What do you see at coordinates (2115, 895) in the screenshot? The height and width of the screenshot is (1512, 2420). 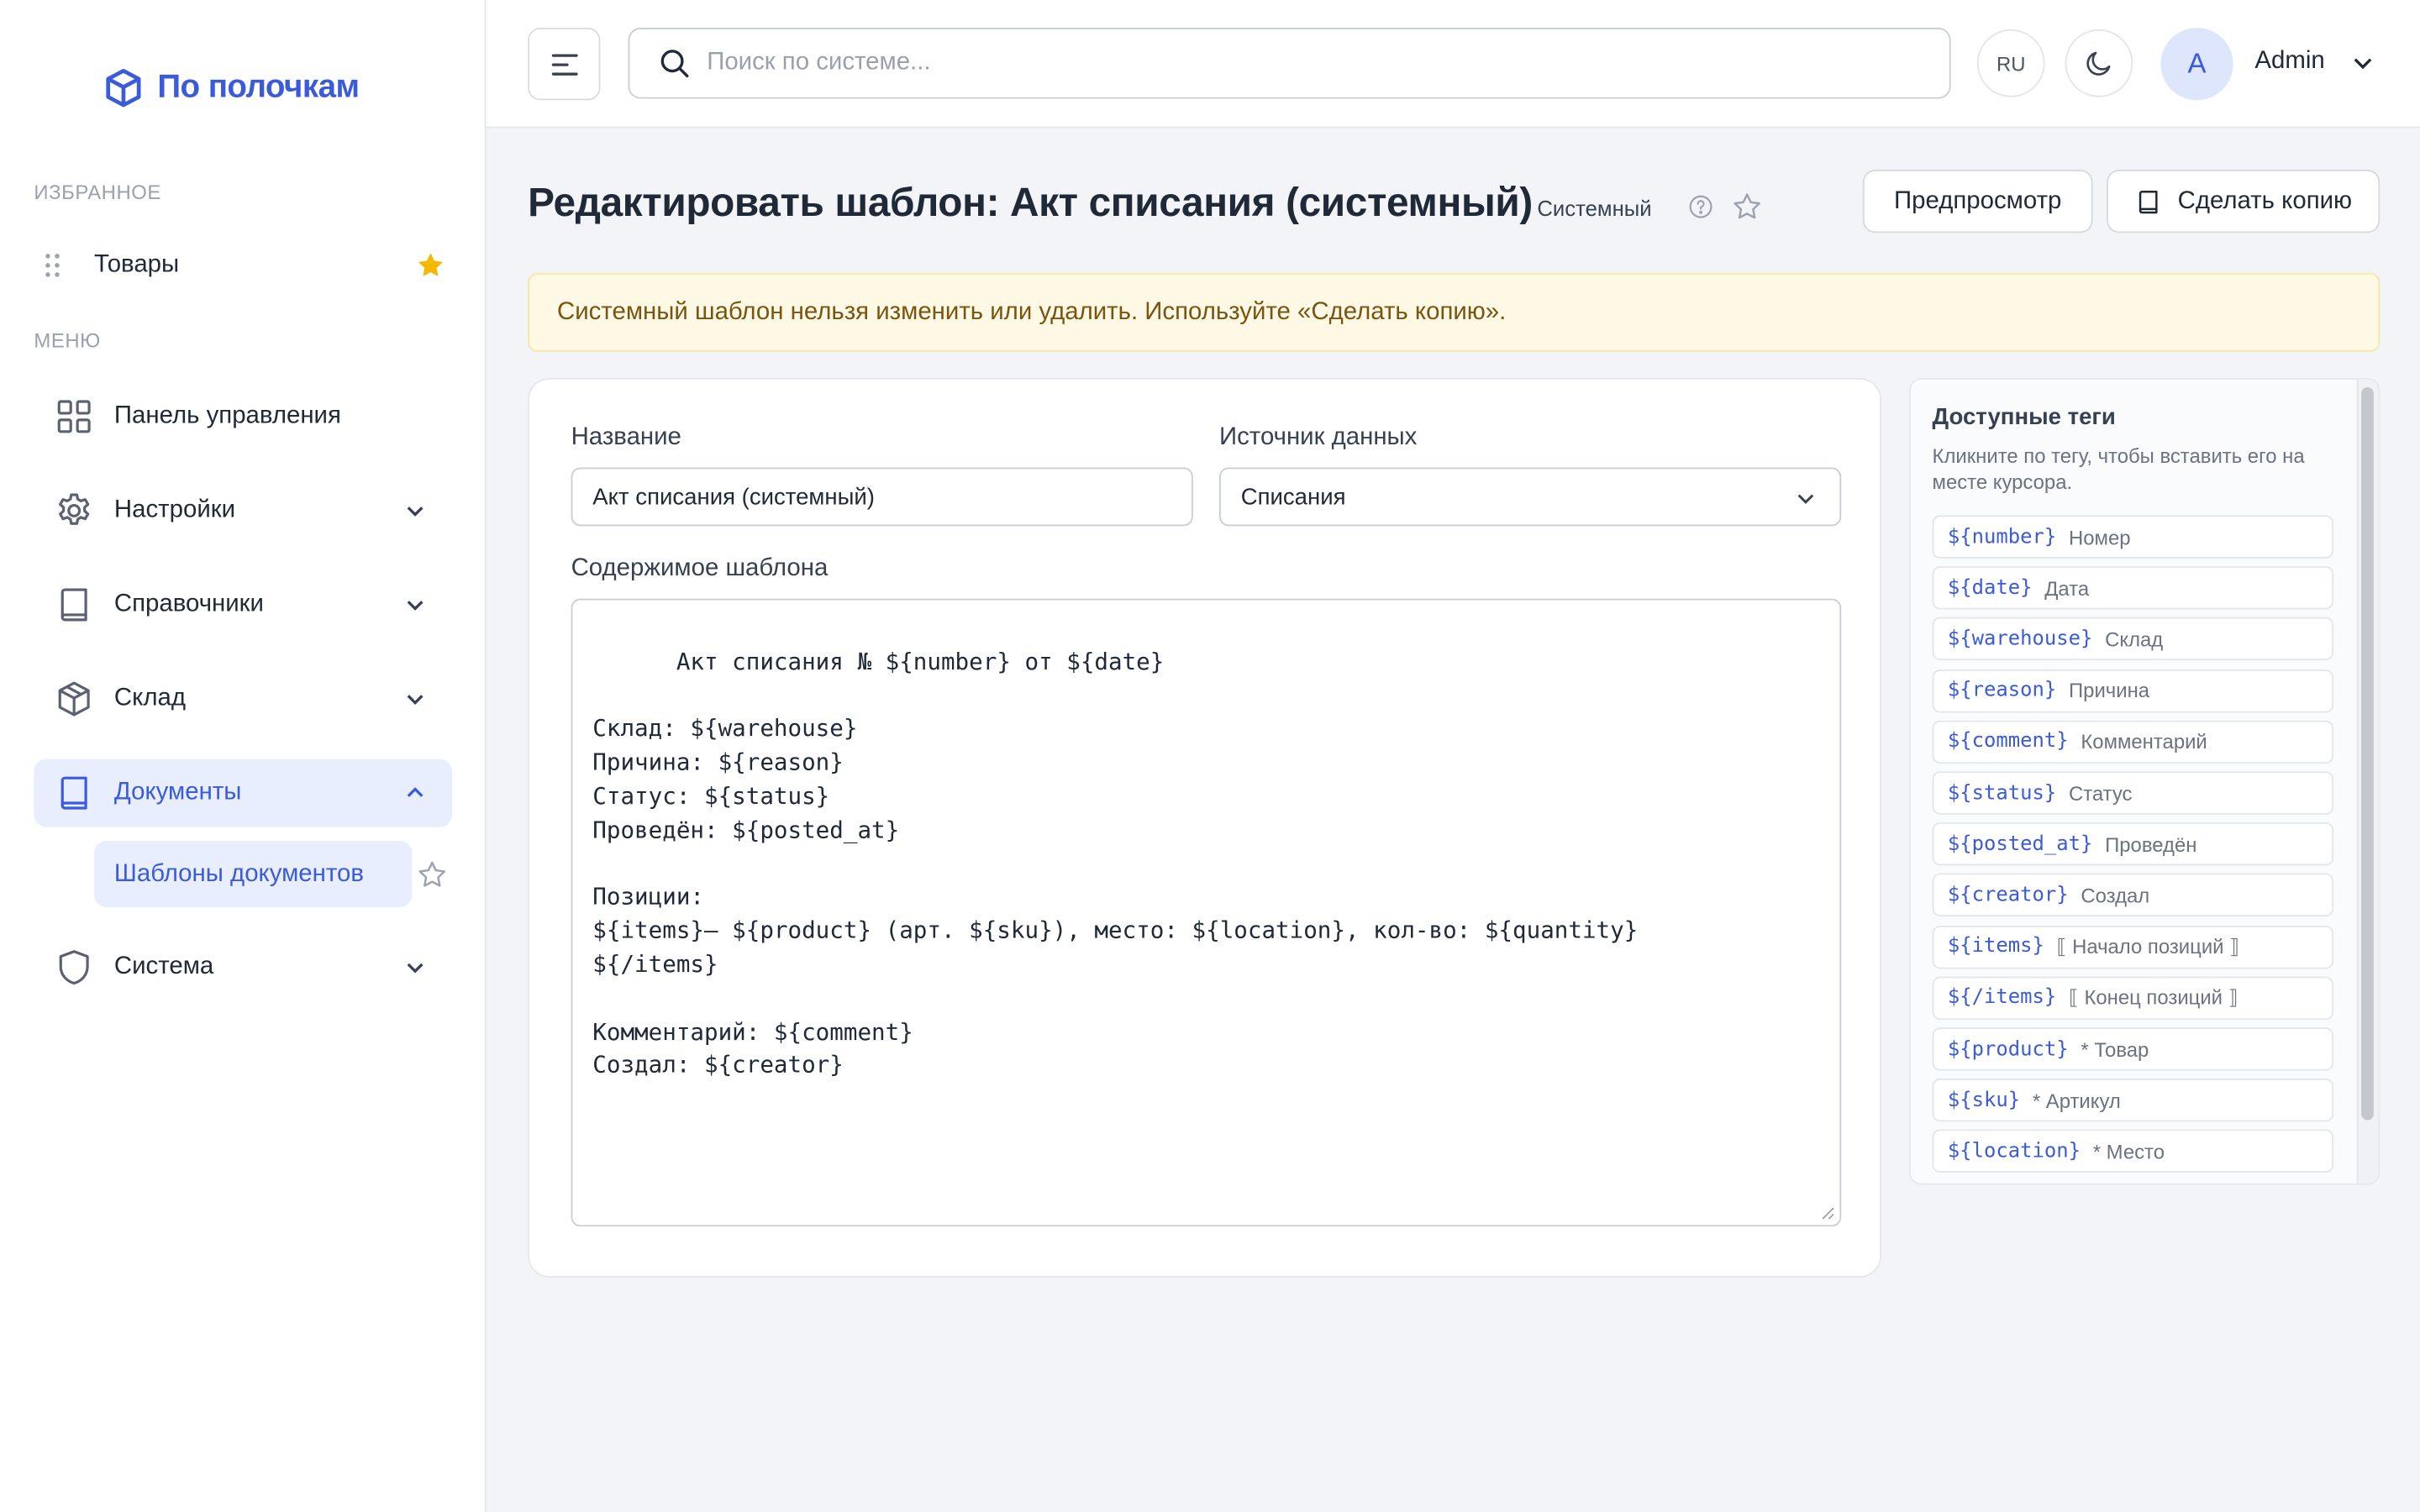 I see `tag-description: Создал` at bounding box center [2115, 895].